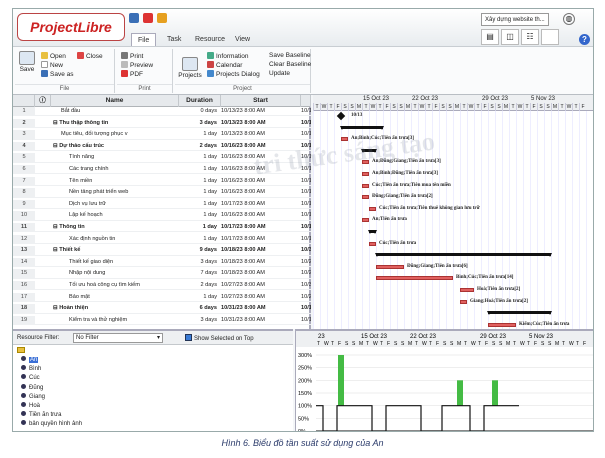 This screenshot has width=605, height=458. I want to click on save-as-button: Save as, so click(57, 74).